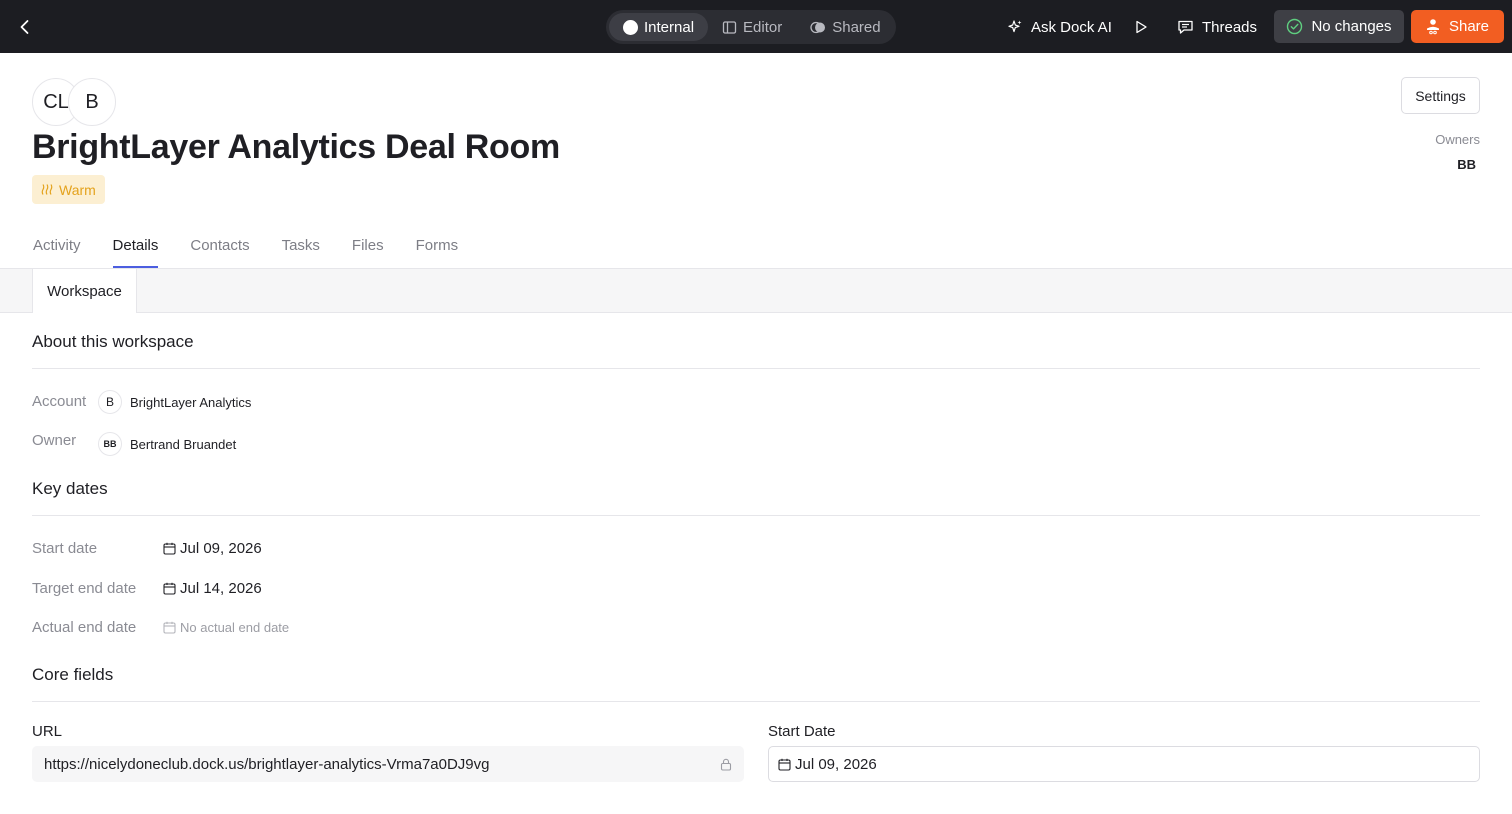 This screenshot has height=814, width=1512. I want to click on share-label: Share, so click(1469, 26).